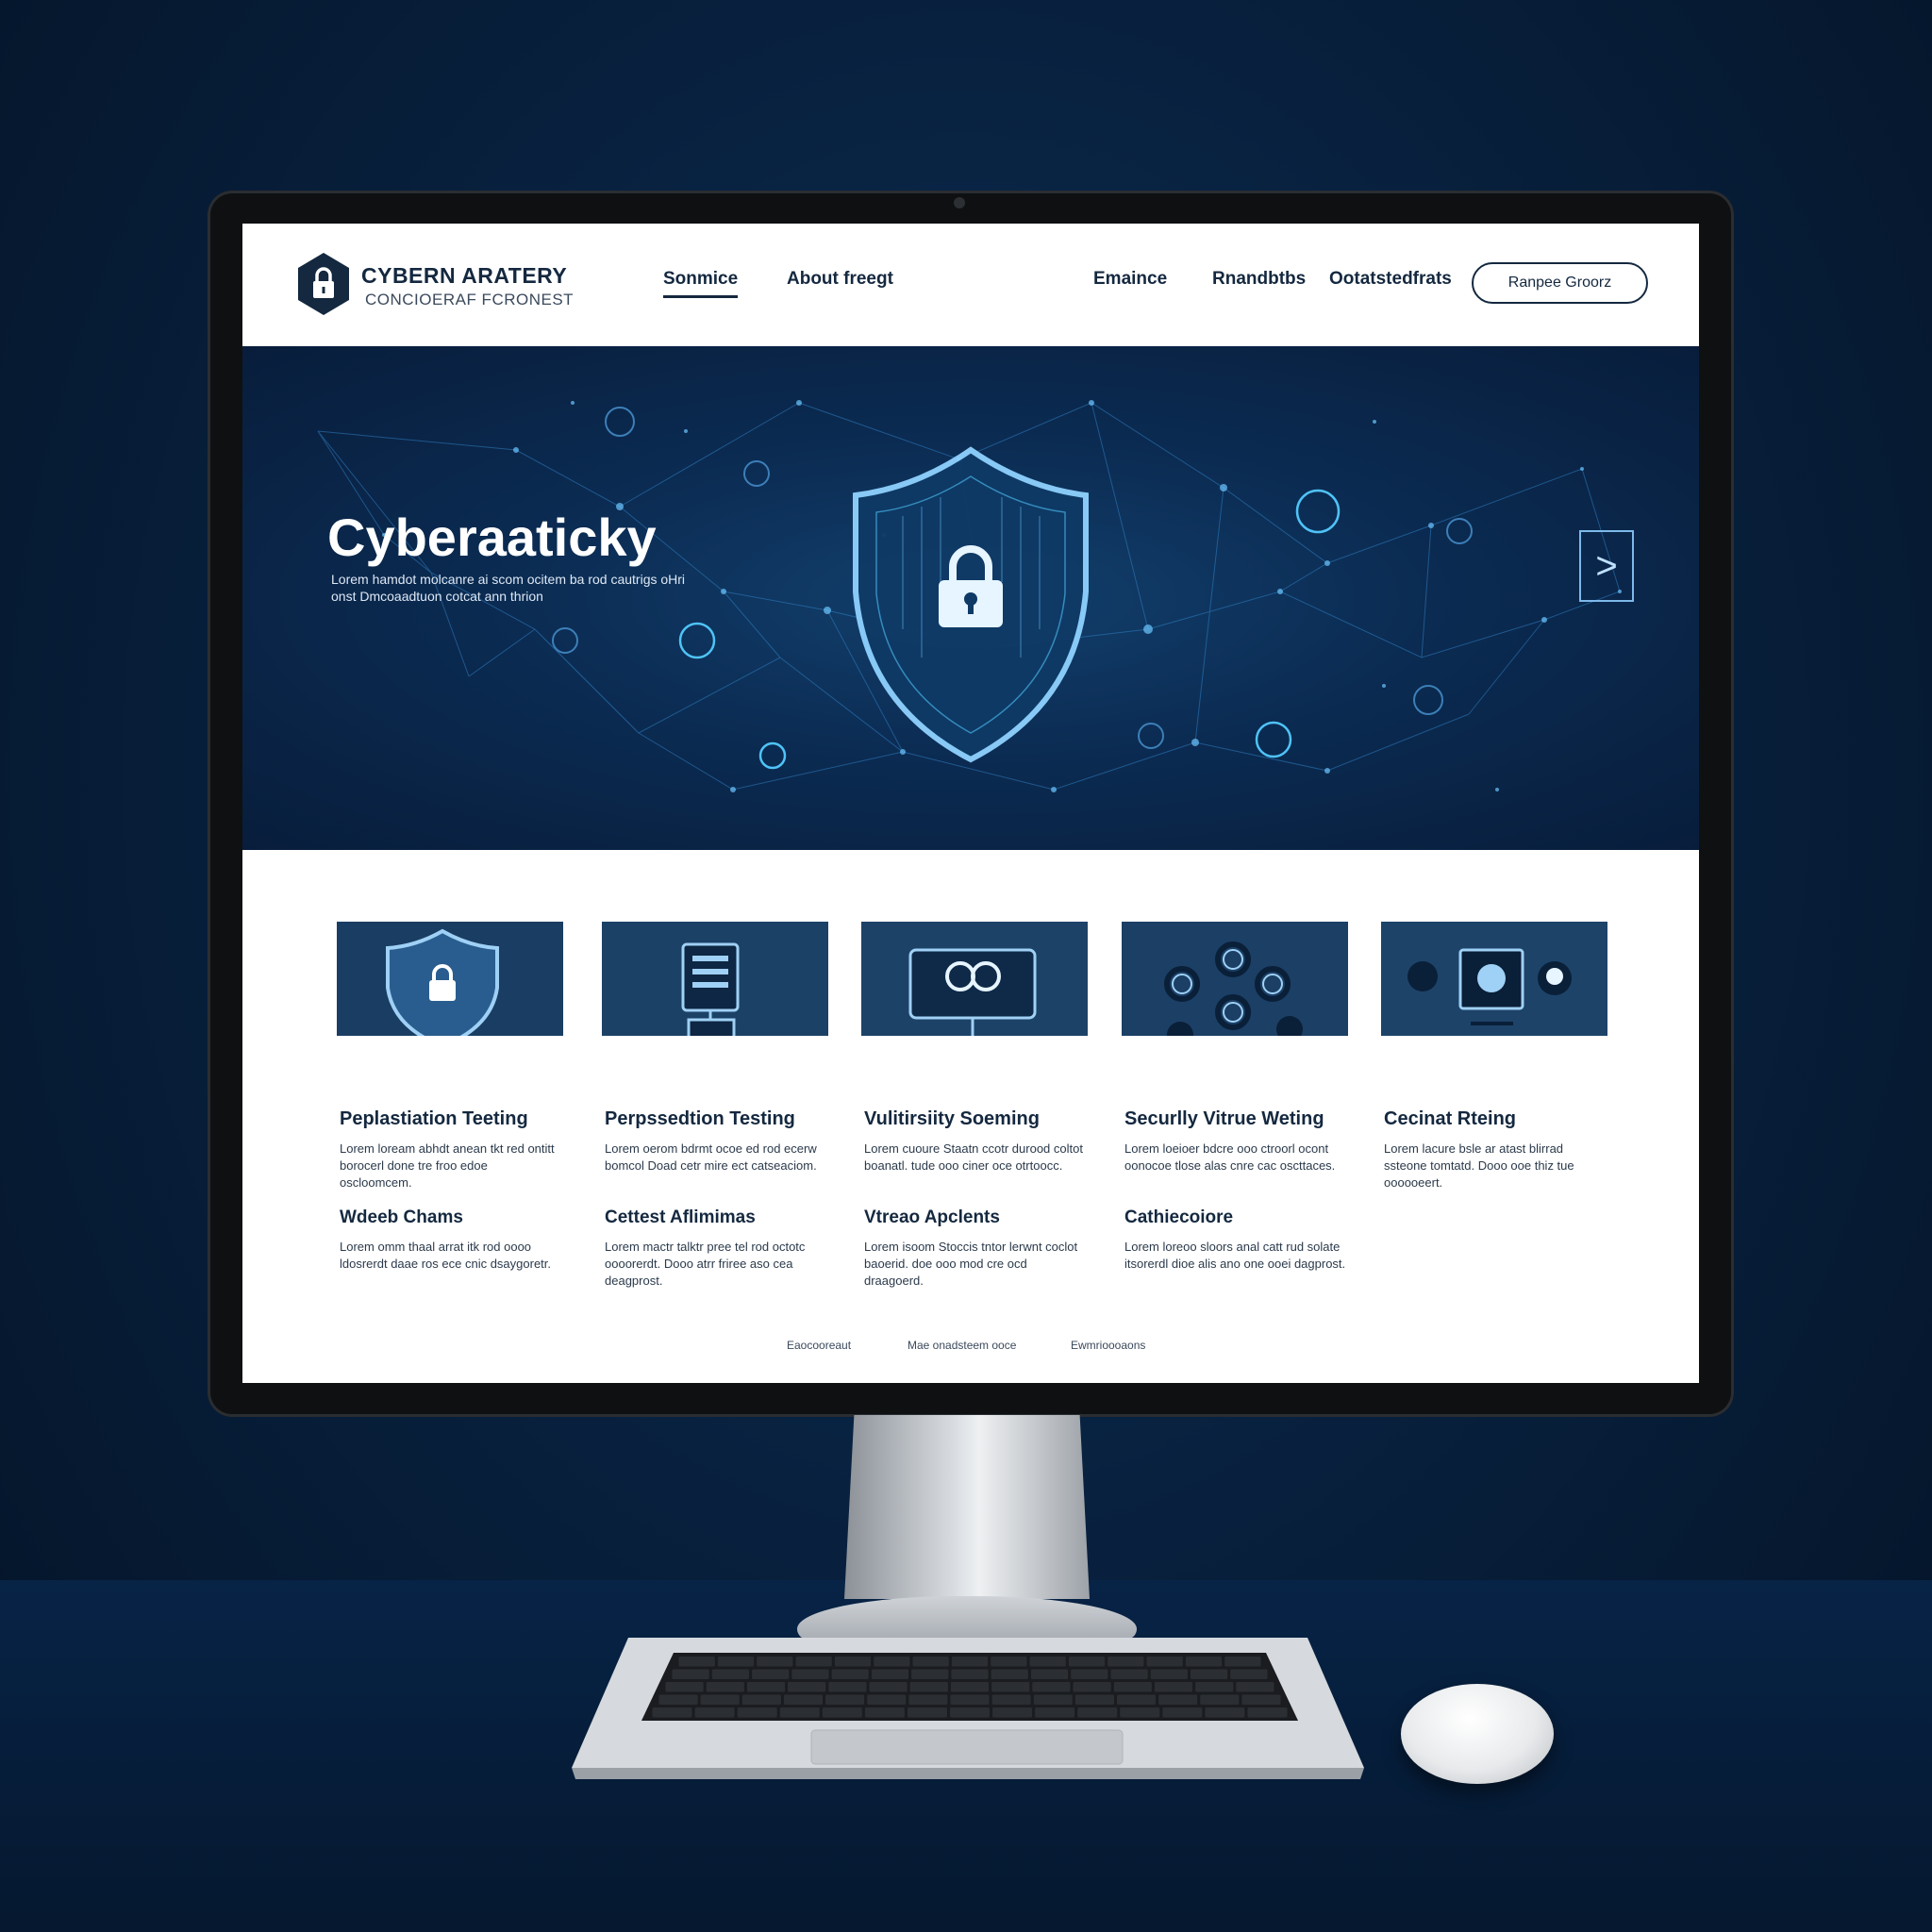 The image size is (1932, 1932). What do you see at coordinates (1130, 279) in the screenshot?
I see `nav-link-emaince: Emaince` at bounding box center [1130, 279].